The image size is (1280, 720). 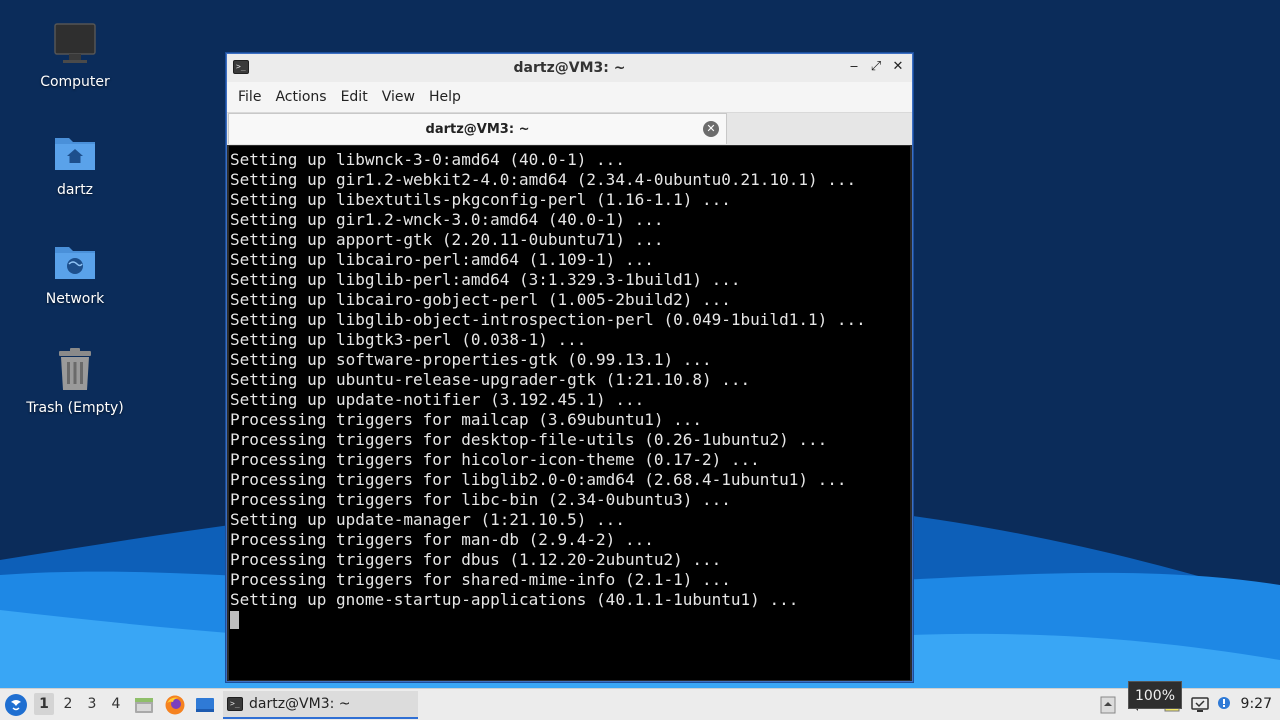 What do you see at coordinates (1224, 705) in the screenshot?
I see `update-notifier-icon` at bounding box center [1224, 705].